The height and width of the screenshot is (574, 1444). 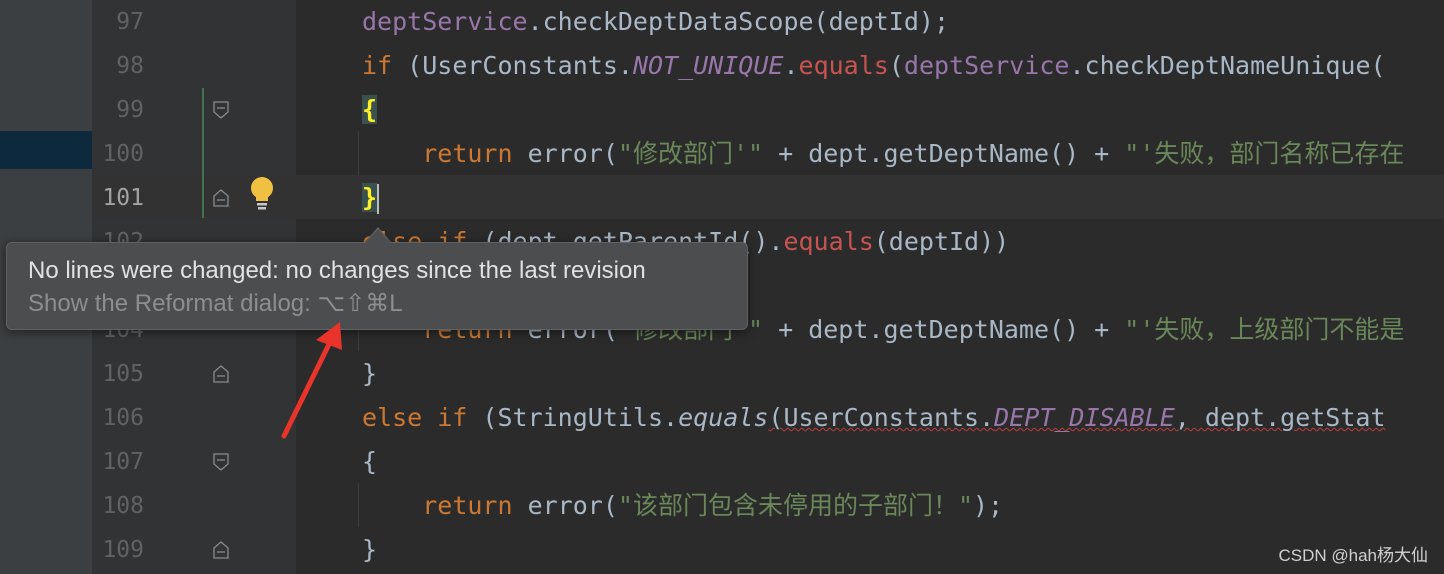 I want to click on watermark: CSDN @hah杨大仙, so click(x=1353, y=555).